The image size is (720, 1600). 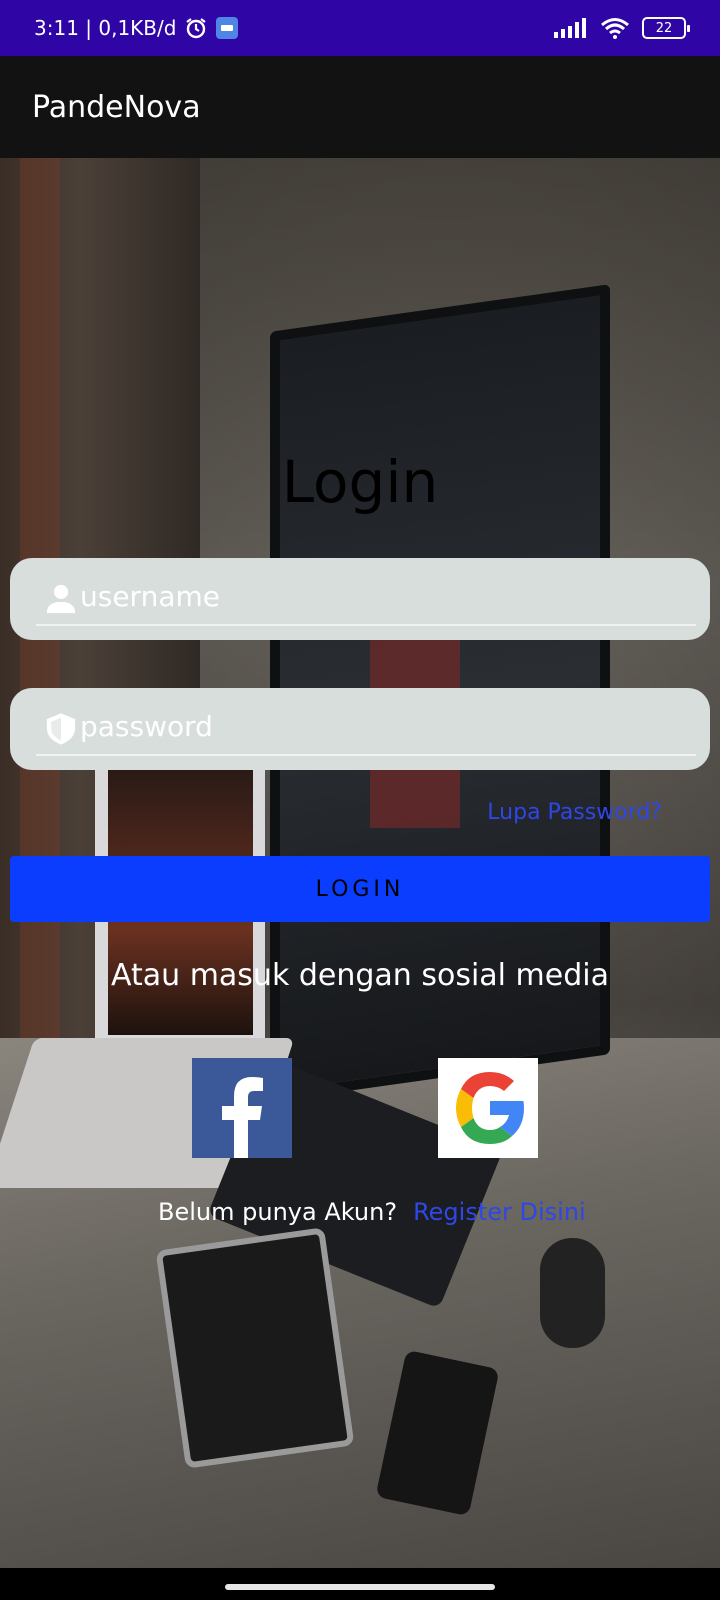 What do you see at coordinates (61, 599) in the screenshot?
I see `person-icon` at bounding box center [61, 599].